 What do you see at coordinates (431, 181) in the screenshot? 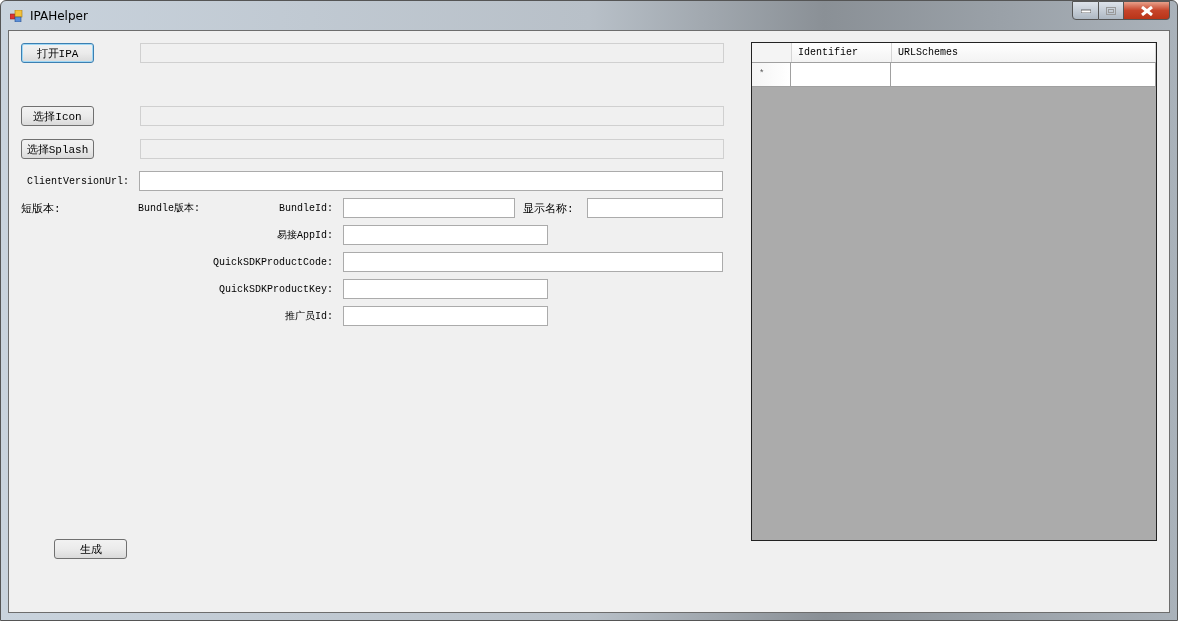
I see `url-field` at bounding box center [431, 181].